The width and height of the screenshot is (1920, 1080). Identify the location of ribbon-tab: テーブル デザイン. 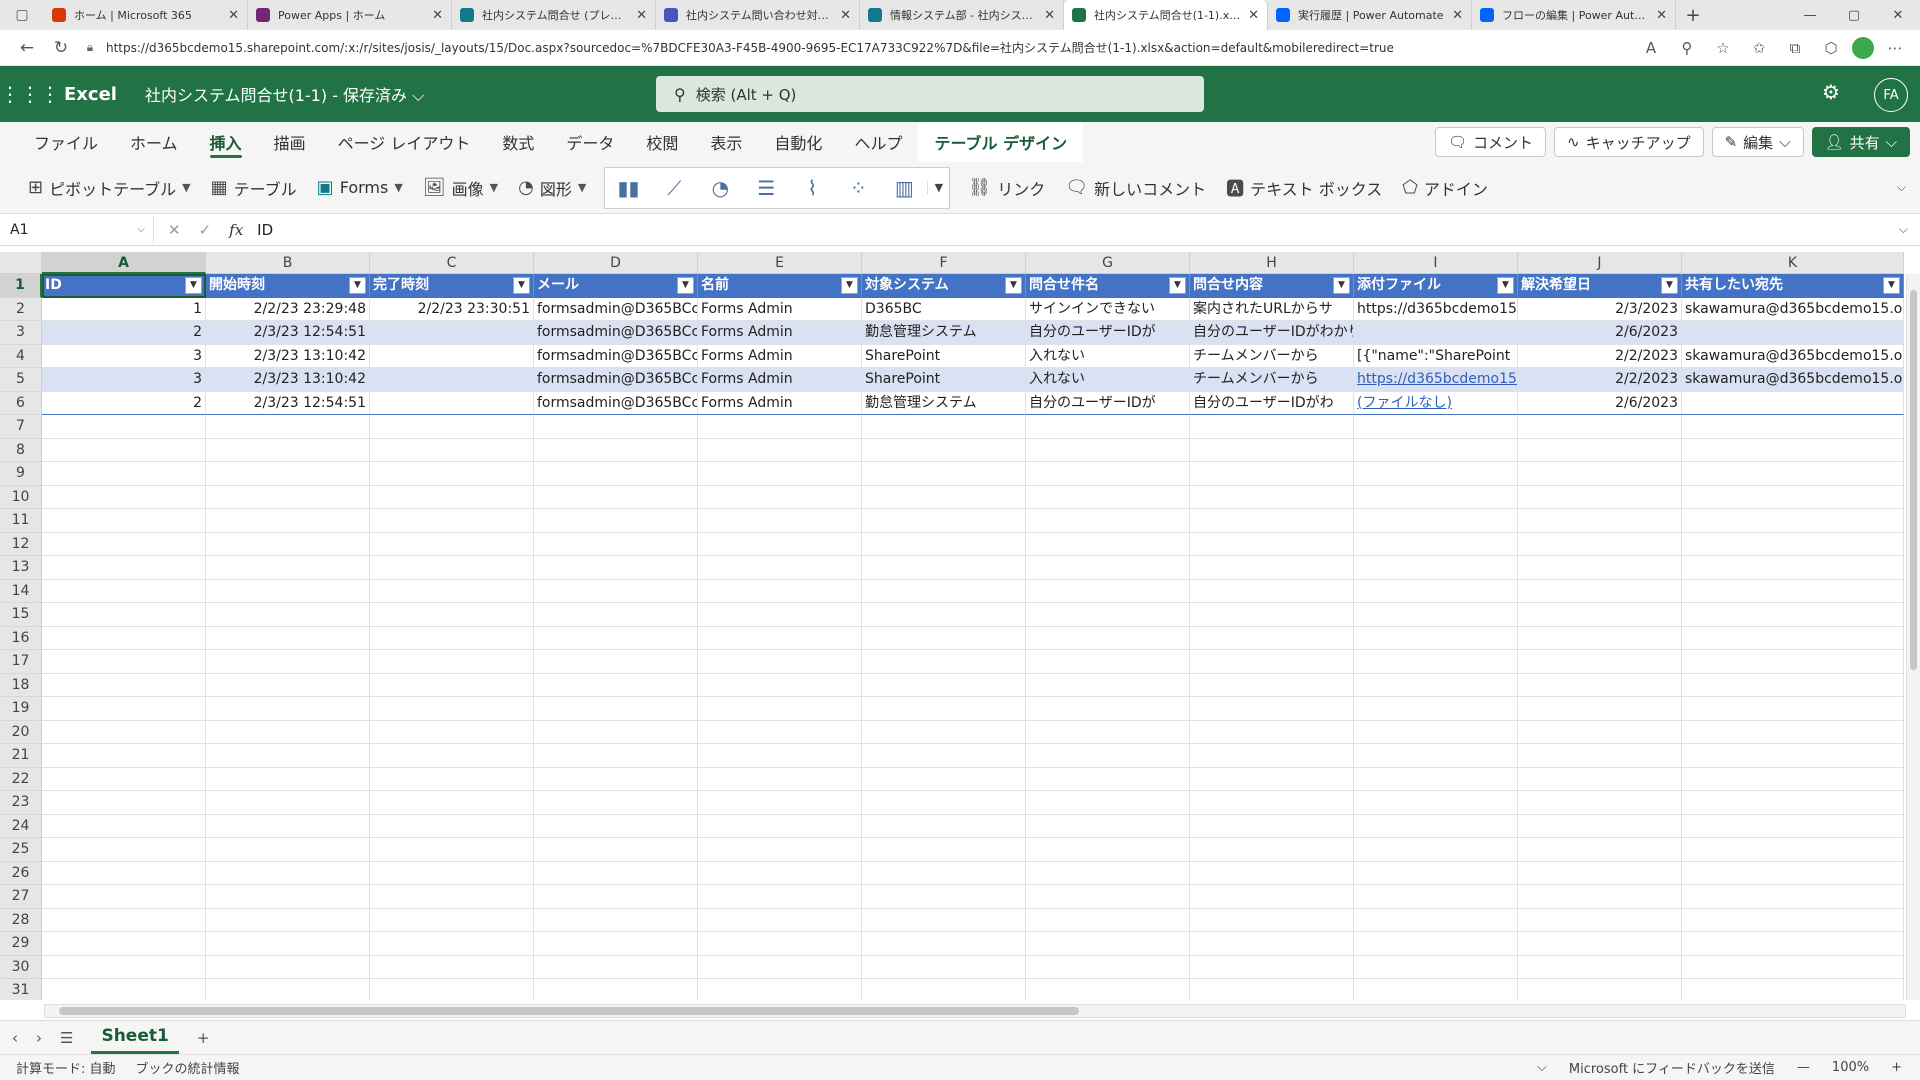
(1001, 142).